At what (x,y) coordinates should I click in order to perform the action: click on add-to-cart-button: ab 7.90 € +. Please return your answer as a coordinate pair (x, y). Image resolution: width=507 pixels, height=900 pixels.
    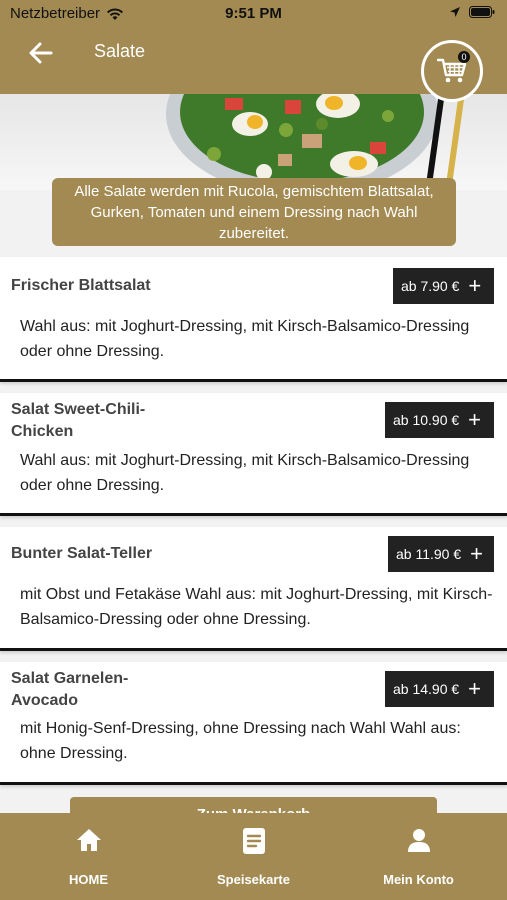
    Looking at the image, I should click on (443, 286).